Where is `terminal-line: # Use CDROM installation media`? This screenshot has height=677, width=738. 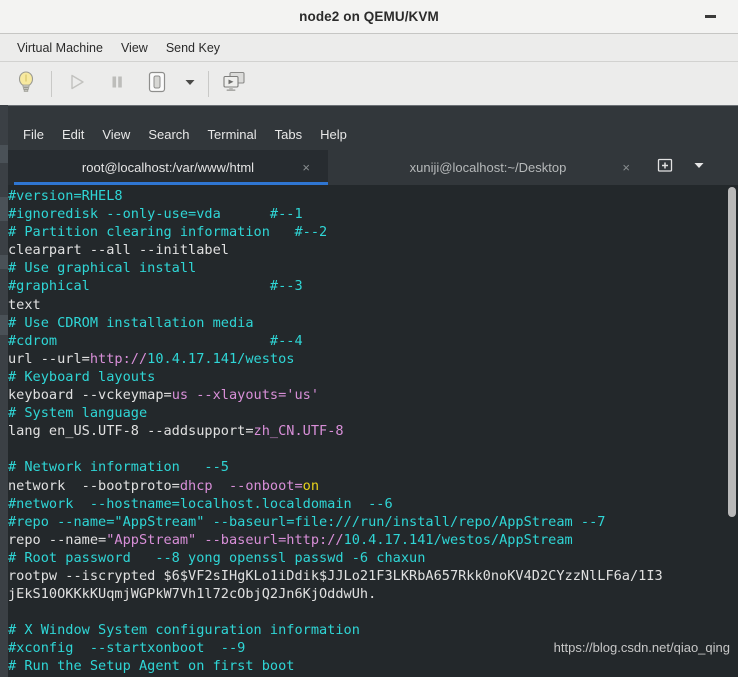 terminal-line: # Use CDROM installation media is located at coordinates (367, 323).